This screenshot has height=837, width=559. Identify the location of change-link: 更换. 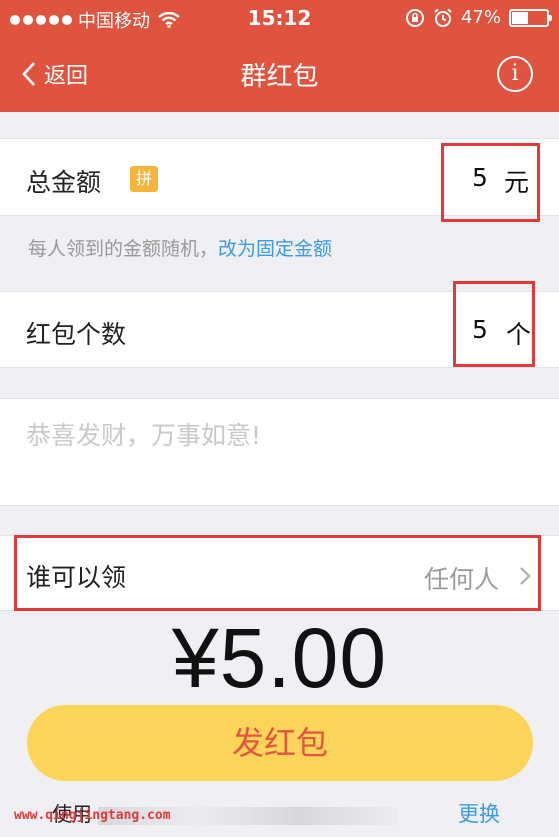
(479, 813).